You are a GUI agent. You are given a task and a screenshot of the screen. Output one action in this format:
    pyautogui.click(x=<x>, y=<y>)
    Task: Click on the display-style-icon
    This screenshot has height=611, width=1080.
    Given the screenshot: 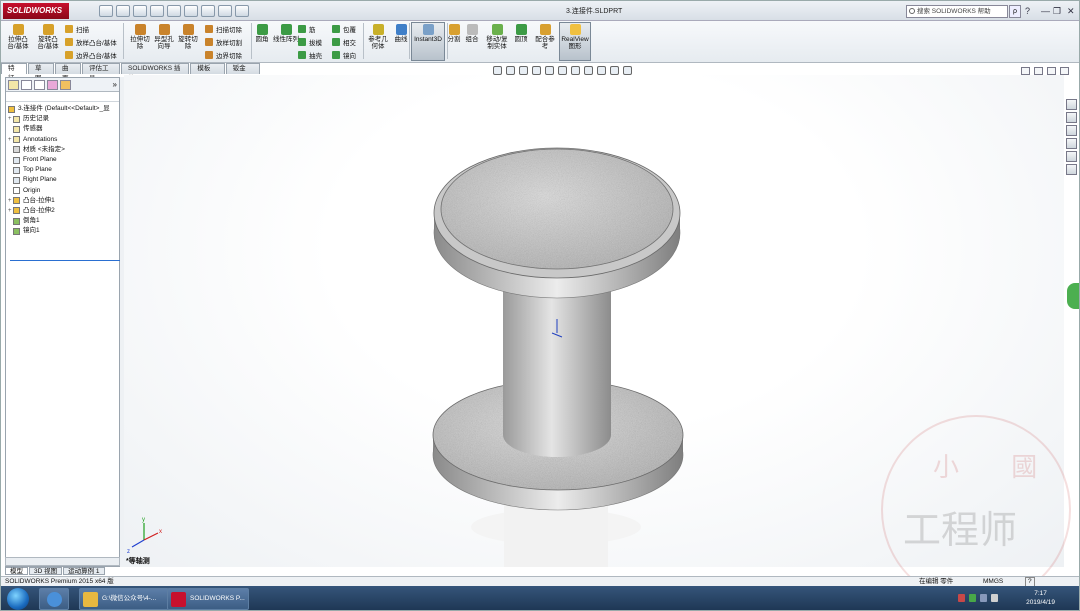 What is the action you would take?
    pyautogui.click(x=575, y=70)
    